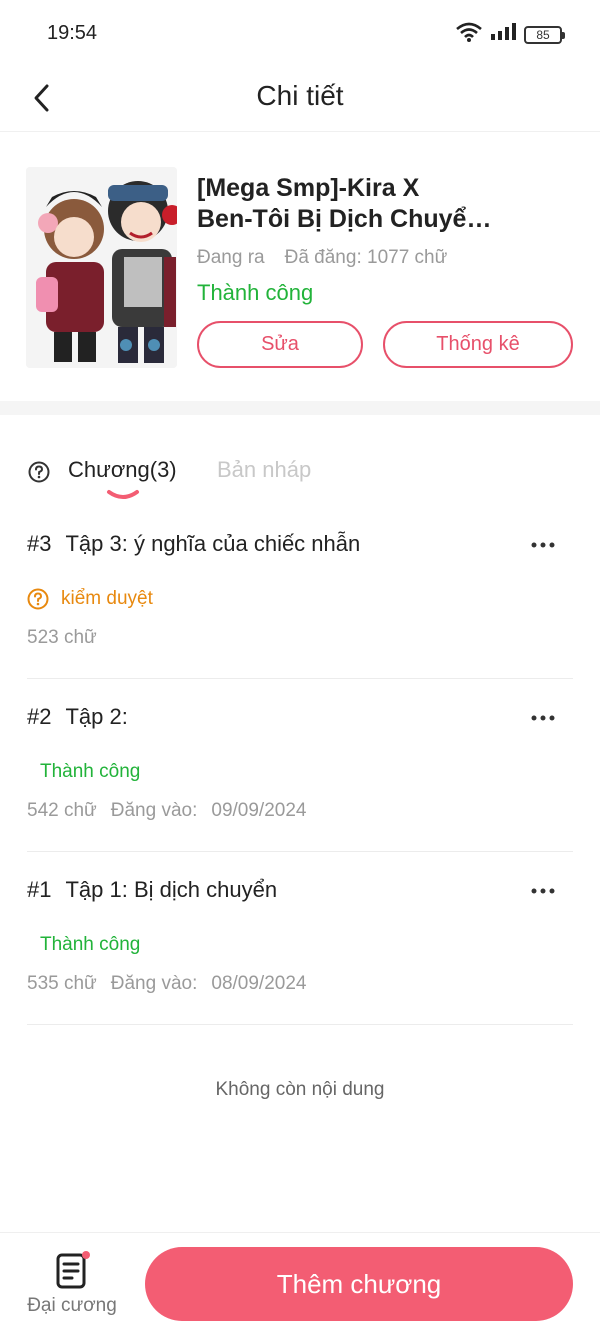 The height and width of the screenshot is (1333, 600). What do you see at coordinates (171, 889) in the screenshot?
I see `chapter-name: Tập 1: Bị dịch chuyển` at bounding box center [171, 889].